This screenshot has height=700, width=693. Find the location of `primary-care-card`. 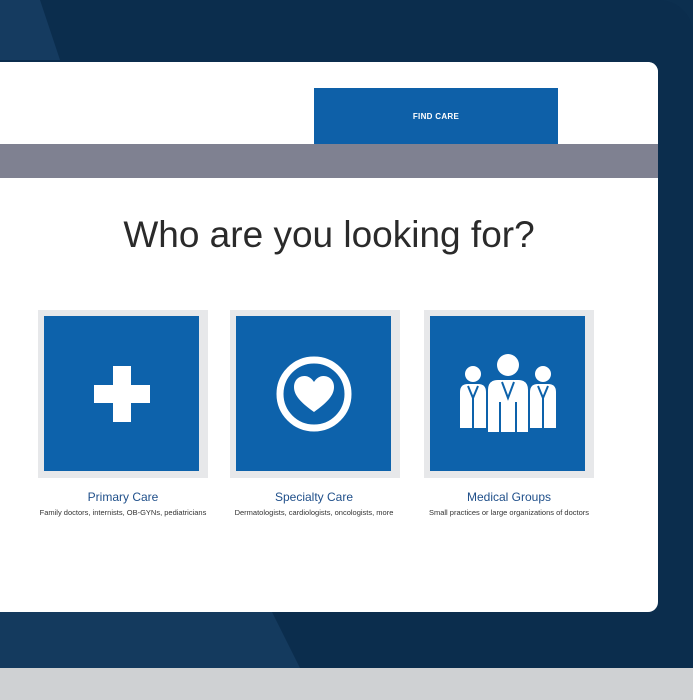

primary-care-card is located at coordinates (123, 394).